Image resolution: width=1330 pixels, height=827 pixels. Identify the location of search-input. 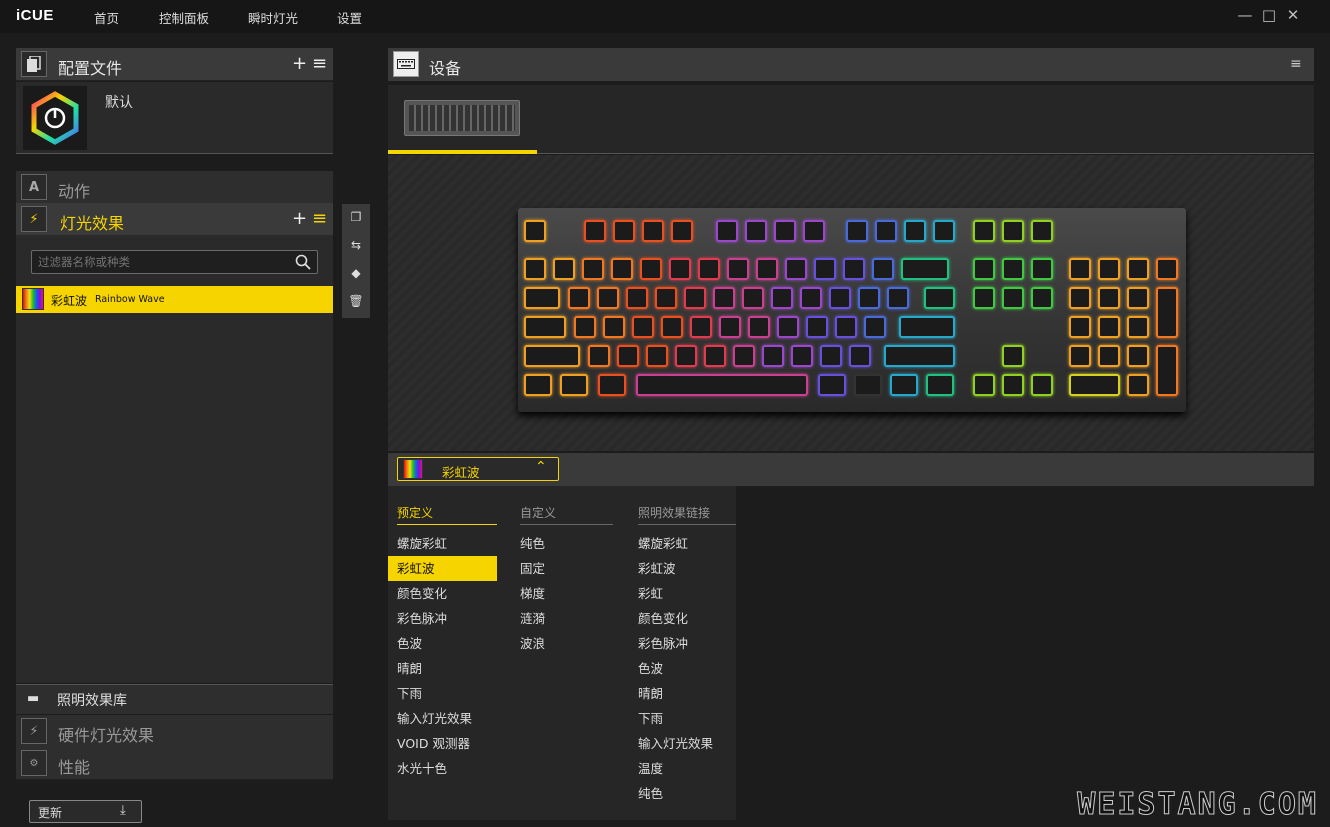
(157, 262).